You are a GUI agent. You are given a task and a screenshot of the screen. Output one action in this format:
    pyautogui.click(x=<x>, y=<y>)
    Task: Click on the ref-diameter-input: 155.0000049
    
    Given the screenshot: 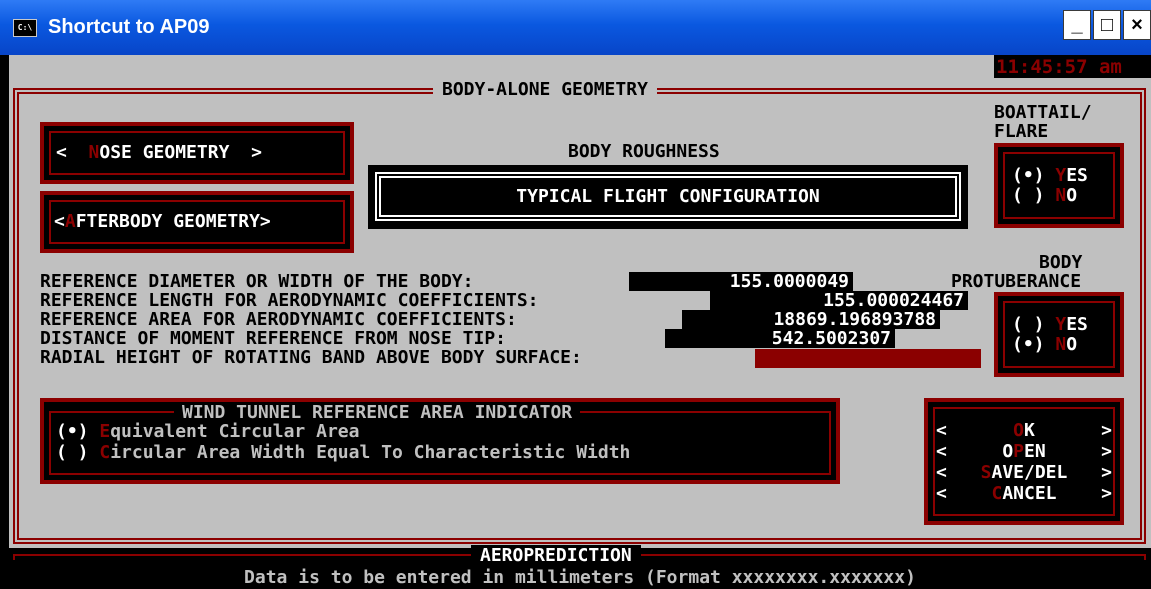 What is the action you would take?
    pyautogui.click(x=741, y=281)
    